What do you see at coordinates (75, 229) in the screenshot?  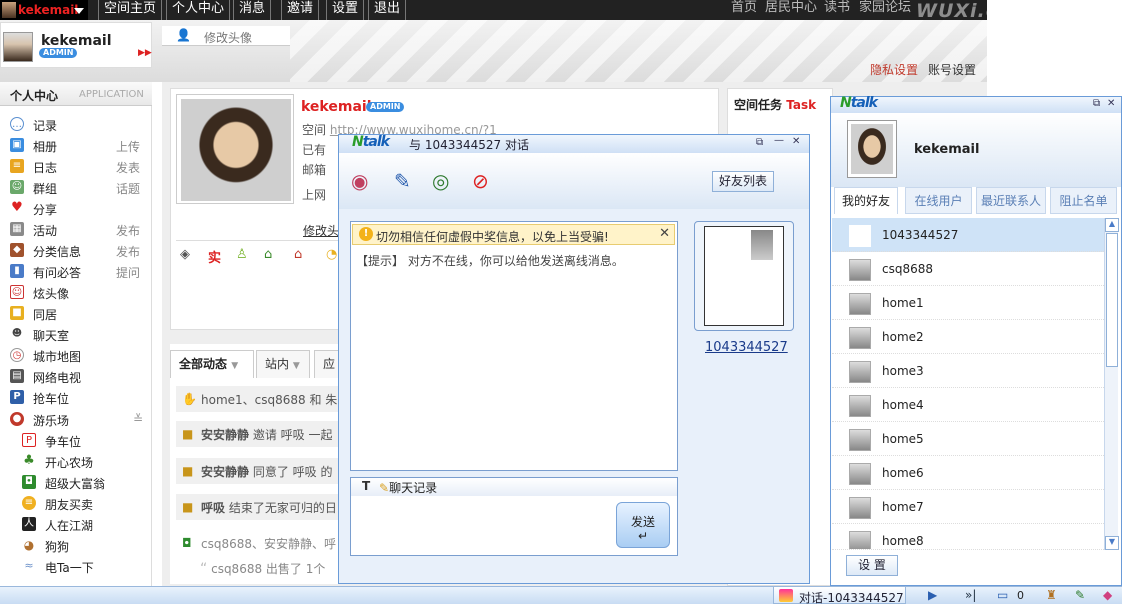 I see `sidebar-item-activity: ▦ 活动 发布` at bounding box center [75, 229].